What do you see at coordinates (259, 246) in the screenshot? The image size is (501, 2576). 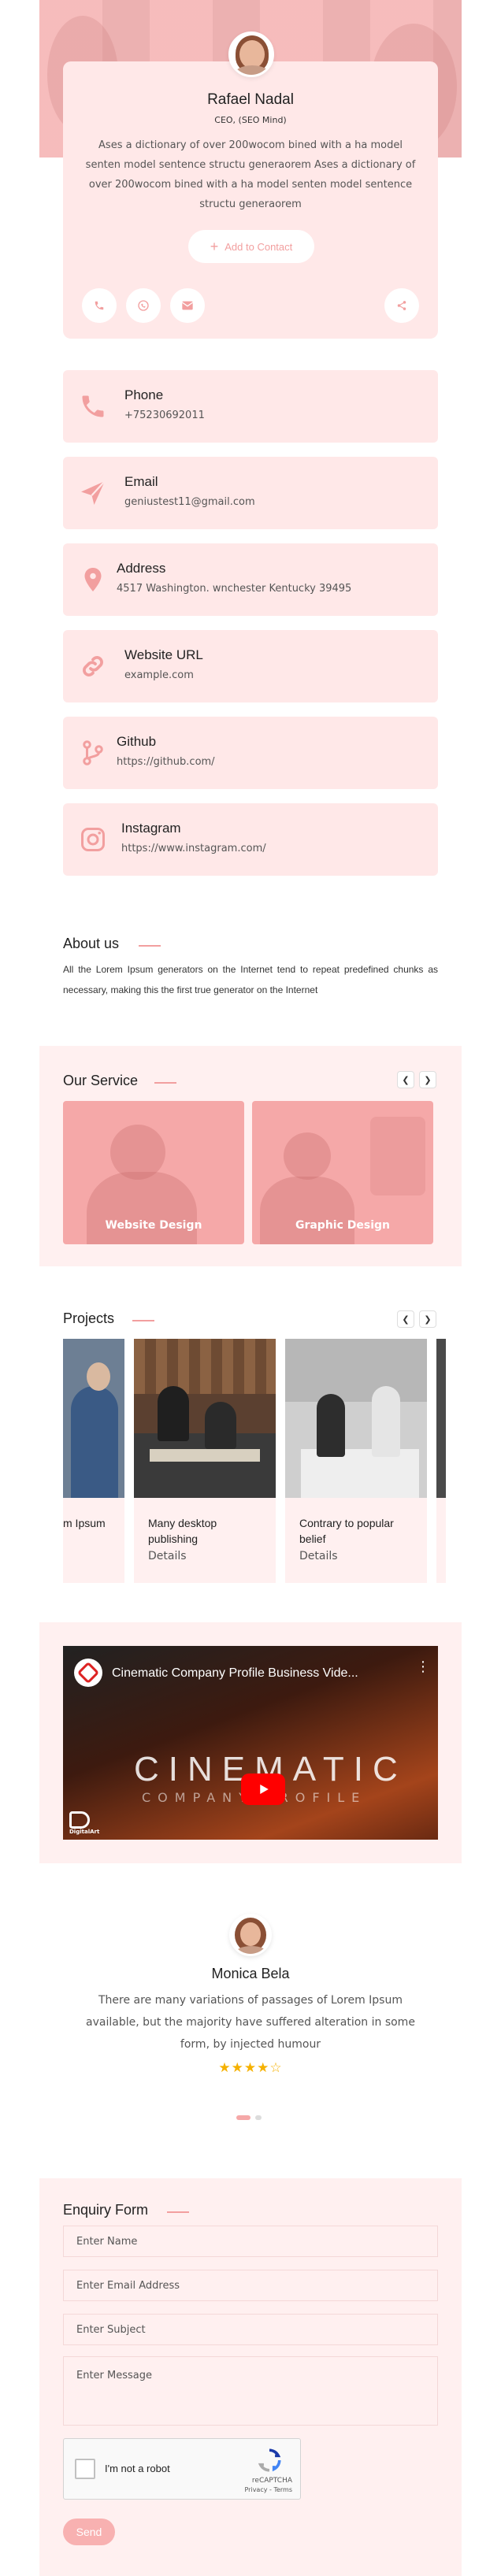 I see `add-to-contact-label: Add to Contact` at bounding box center [259, 246].